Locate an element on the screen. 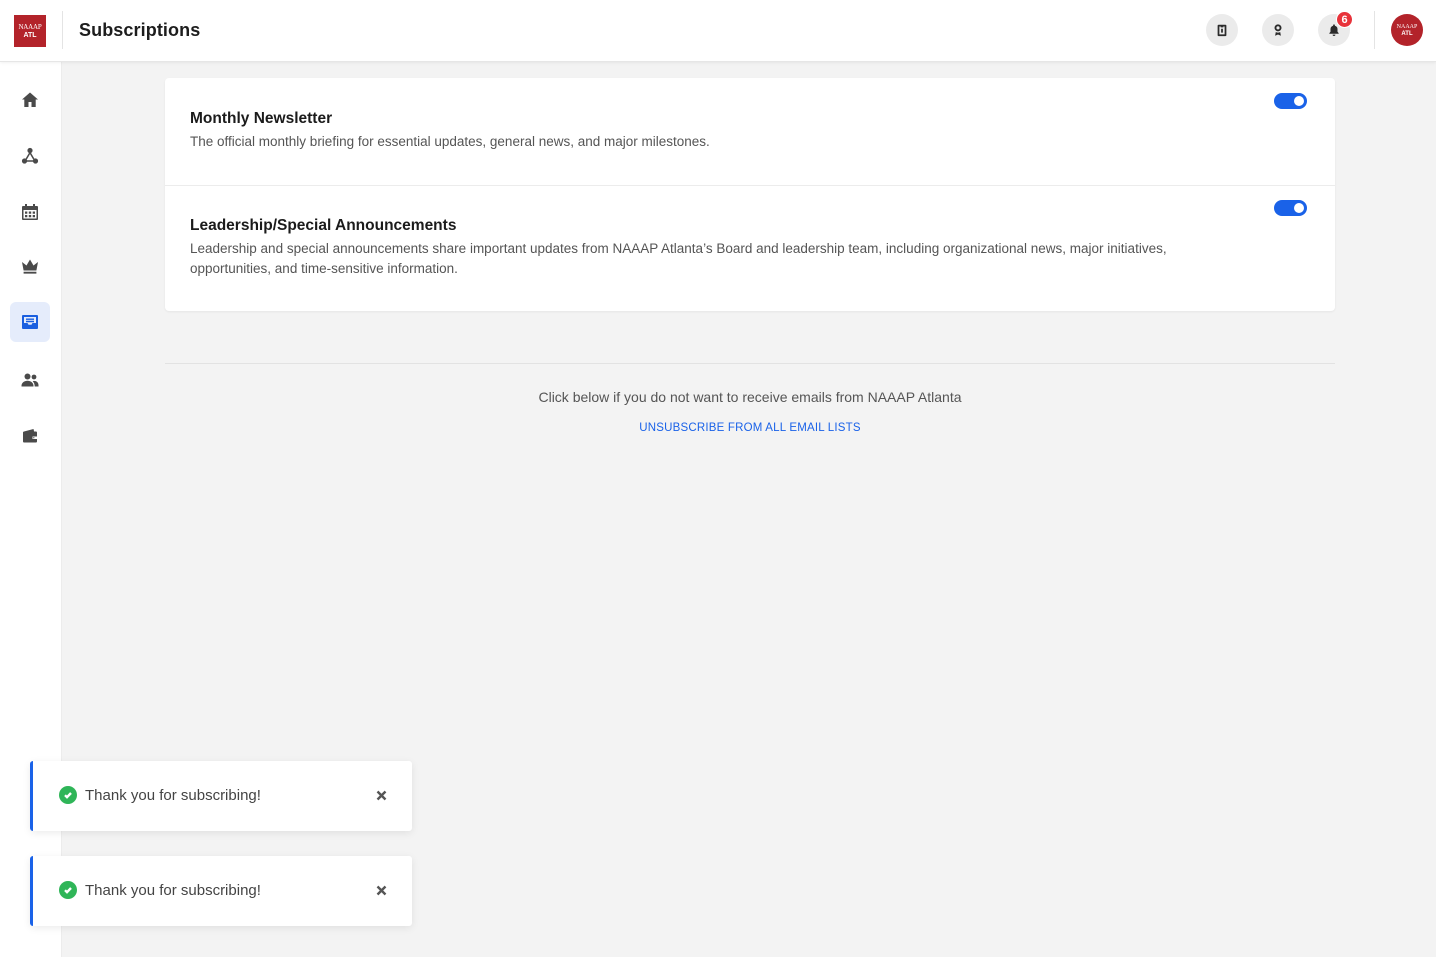 Image resolution: width=1436 pixels, height=957 pixels. naaap-atl-logo: NAAAP ATL is located at coordinates (30, 31).